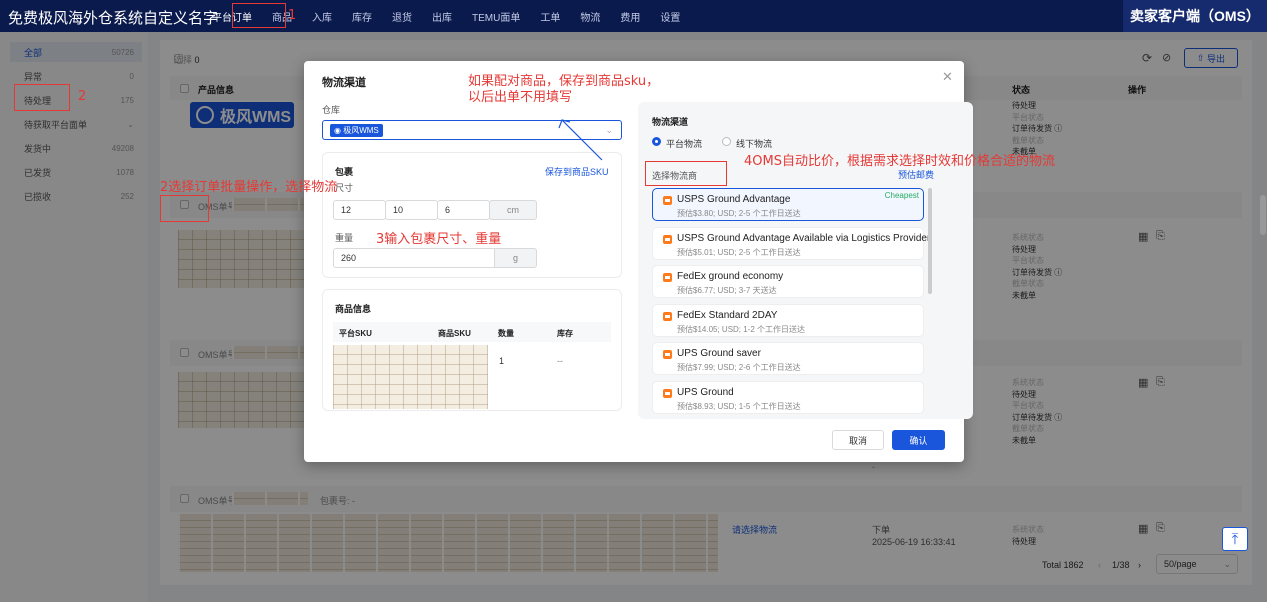 The width and height of the screenshot is (1267, 602). What do you see at coordinates (249, 187) in the screenshot?
I see `annotation-batch: 2选择订单批量操作，选择物流` at bounding box center [249, 187].